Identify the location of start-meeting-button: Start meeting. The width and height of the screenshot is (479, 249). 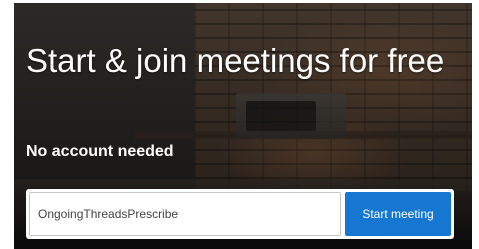
(398, 214).